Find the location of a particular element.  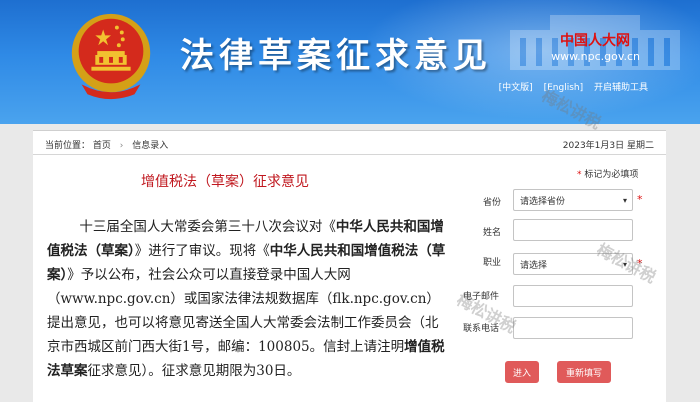

site-title: 法律草案征求意见 is located at coordinates (336, 56).